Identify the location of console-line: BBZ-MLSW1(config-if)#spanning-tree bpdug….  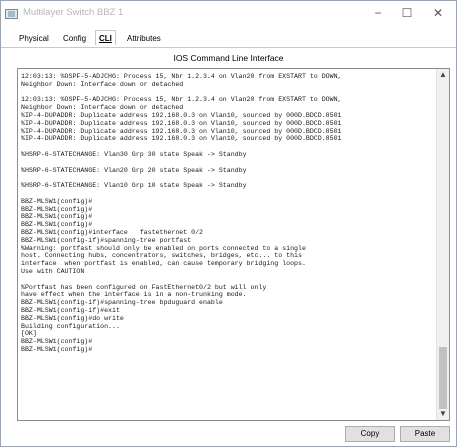
(122, 303).